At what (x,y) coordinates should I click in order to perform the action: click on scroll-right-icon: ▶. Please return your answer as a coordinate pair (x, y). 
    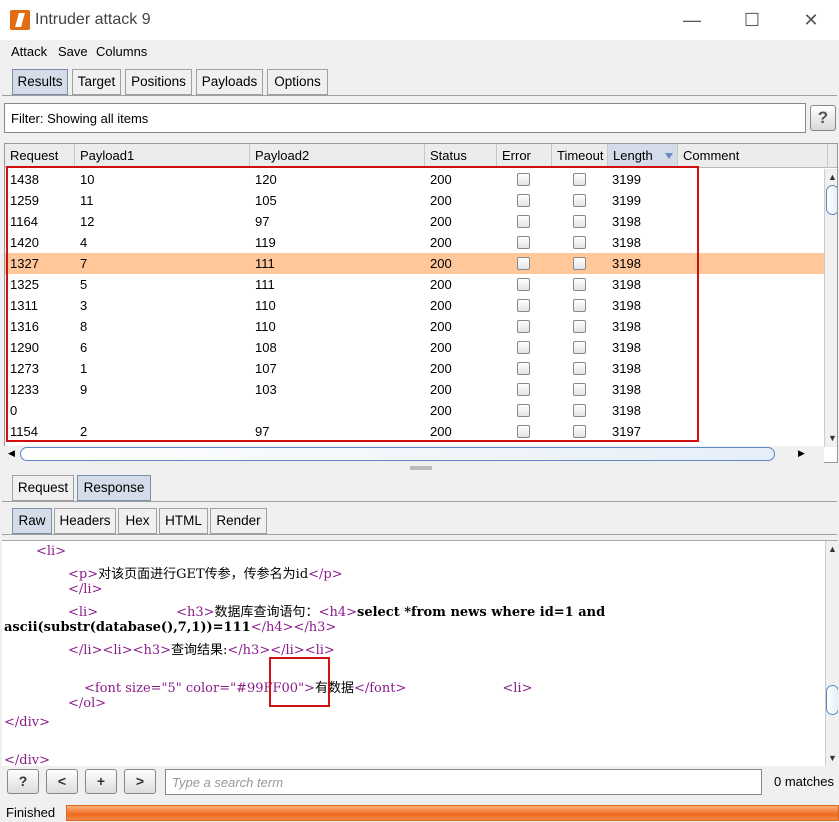
    Looking at the image, I should click on (801, 453).